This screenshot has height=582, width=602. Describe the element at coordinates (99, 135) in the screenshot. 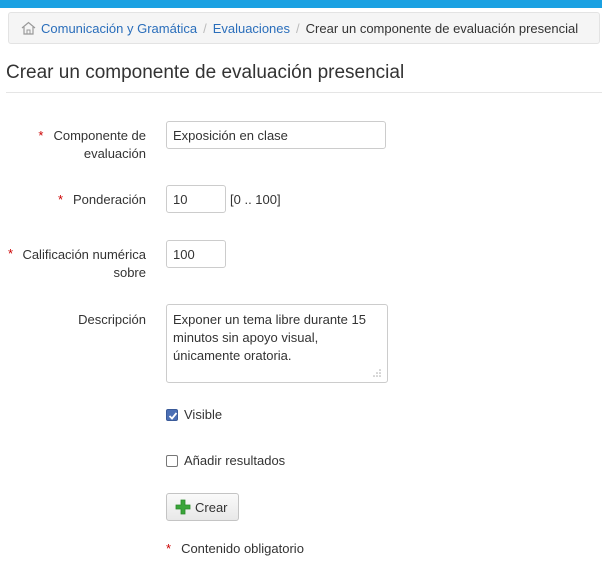

I see `component-label-line1: Componente de` at that location.